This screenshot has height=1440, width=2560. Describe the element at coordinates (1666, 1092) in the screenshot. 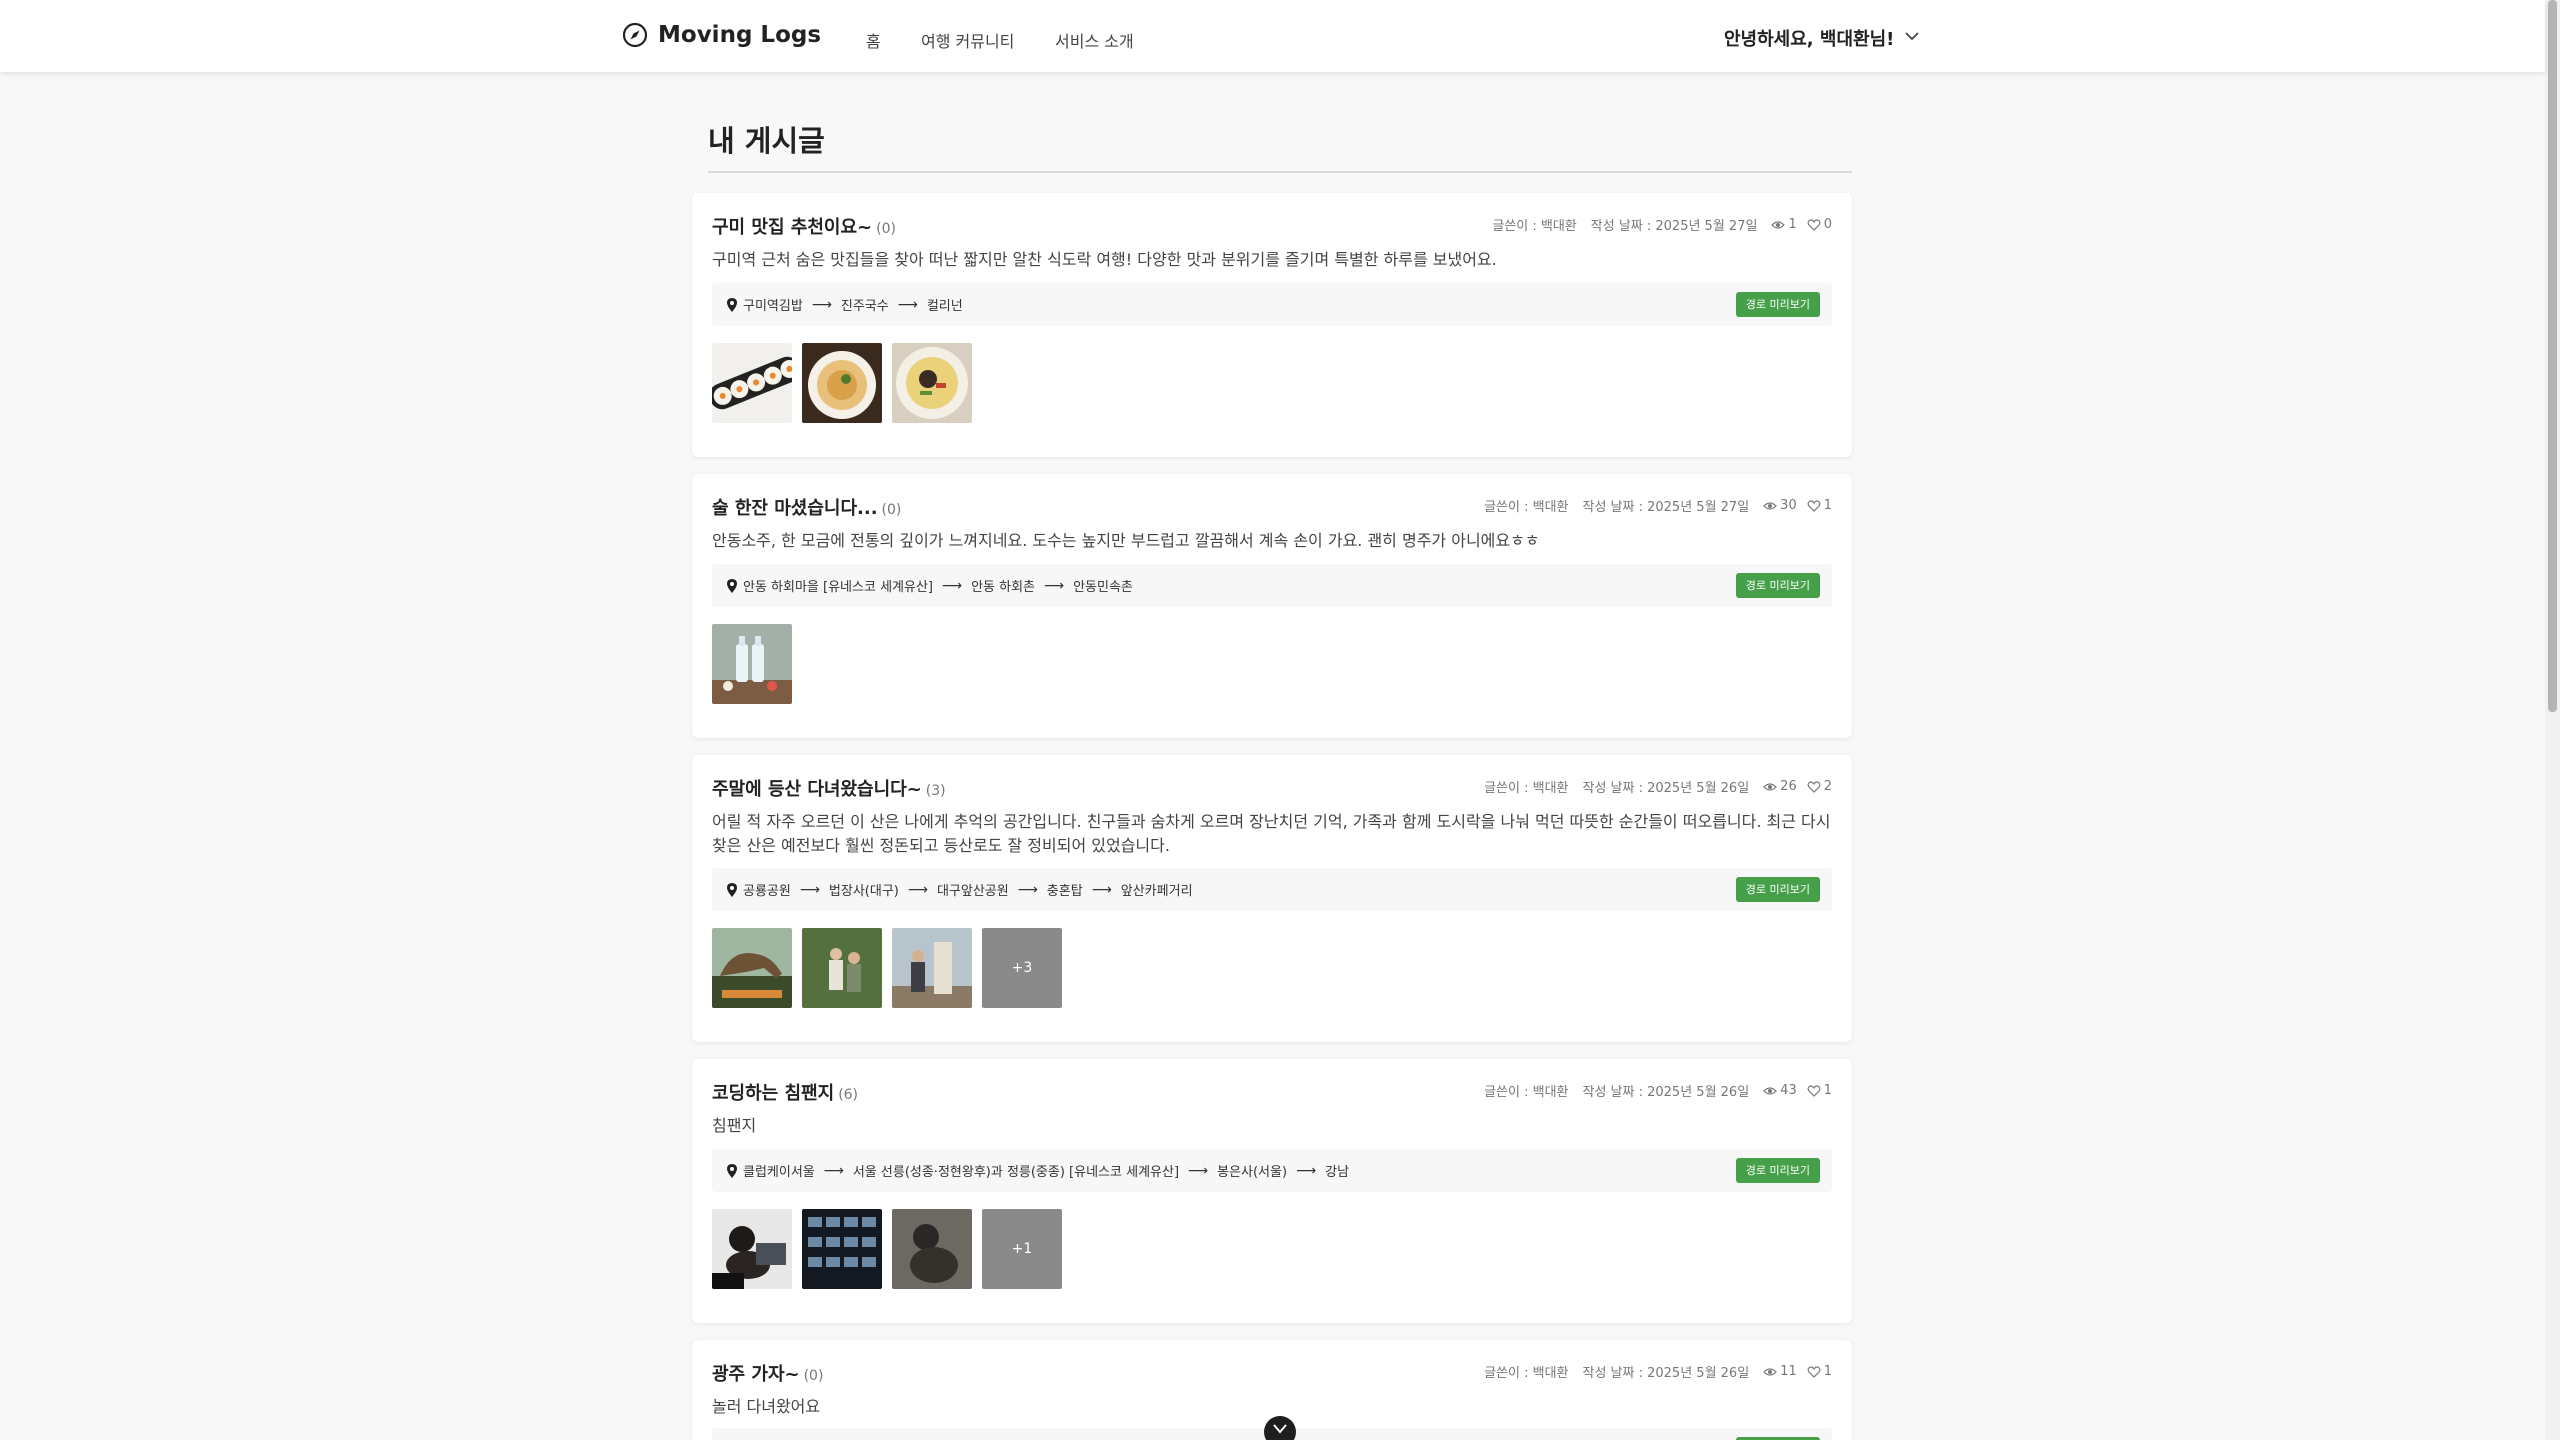

I see `post-date: 작성 날짜 : 2025년 5월 26일` at that location.